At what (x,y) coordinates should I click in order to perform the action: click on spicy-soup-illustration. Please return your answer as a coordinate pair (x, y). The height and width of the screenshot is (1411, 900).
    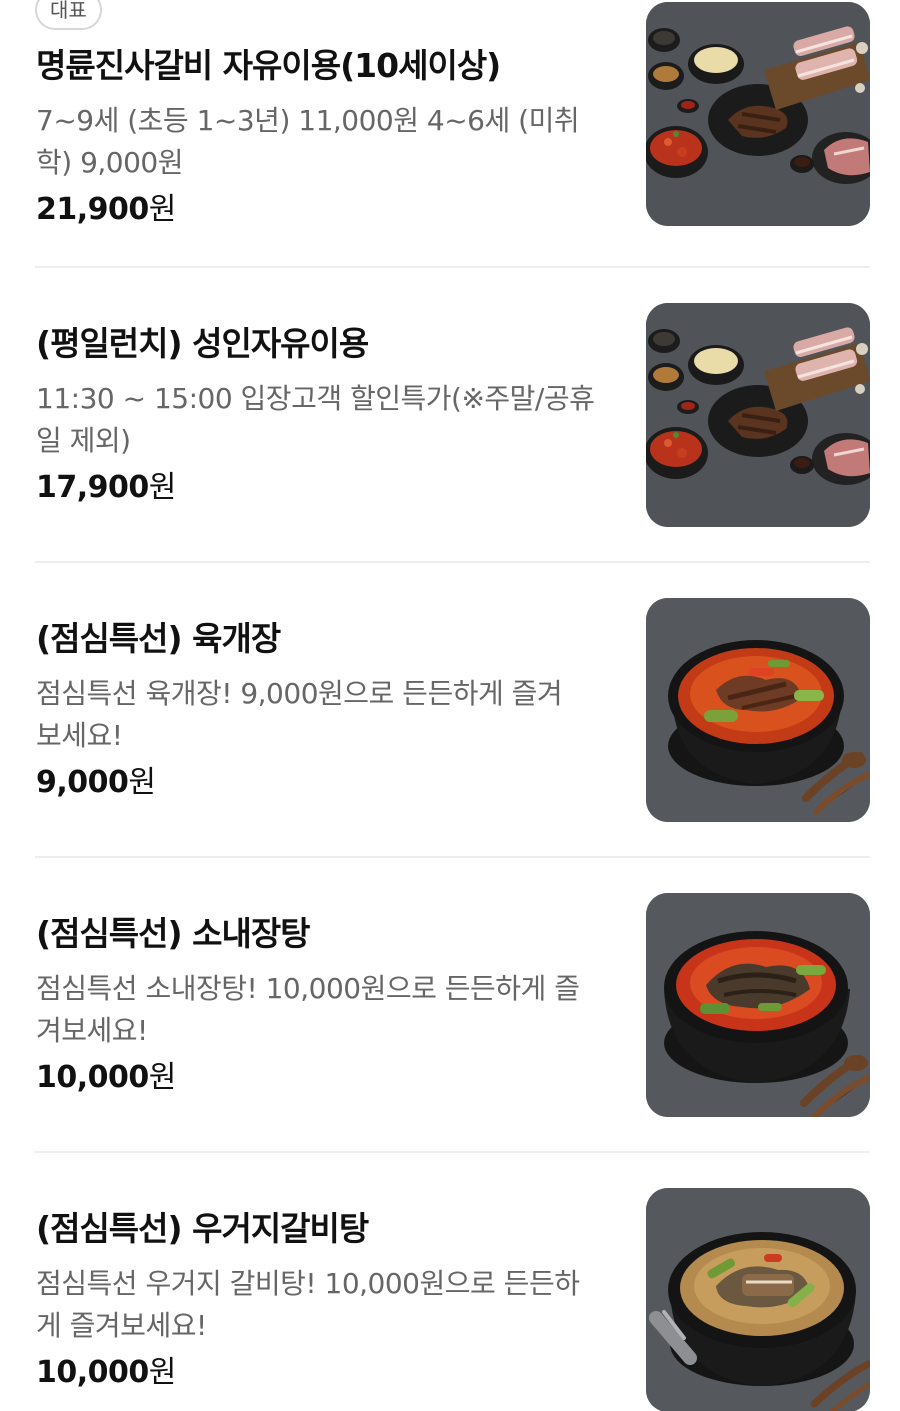
    Looking at the image, I should click on (758, 710).